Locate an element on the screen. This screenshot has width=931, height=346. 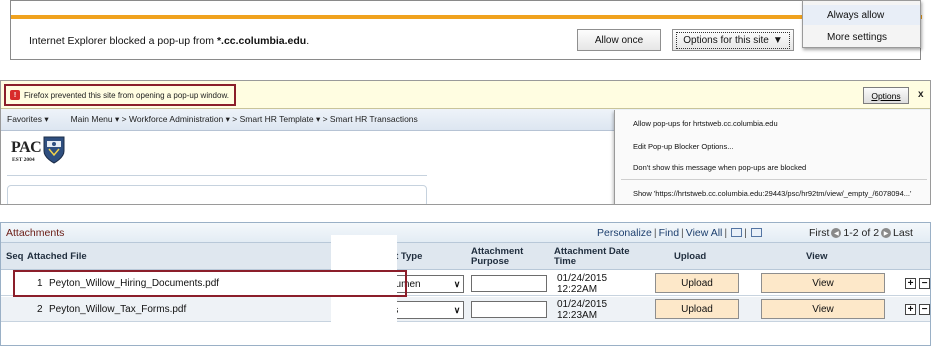
zoom-grid-icon is located at coordinates (737, 232).